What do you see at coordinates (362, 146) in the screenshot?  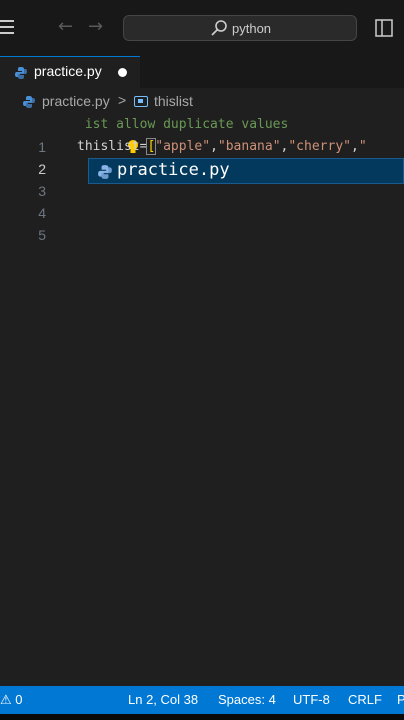 I see `string-token: "` at bounding box center [362, 146].